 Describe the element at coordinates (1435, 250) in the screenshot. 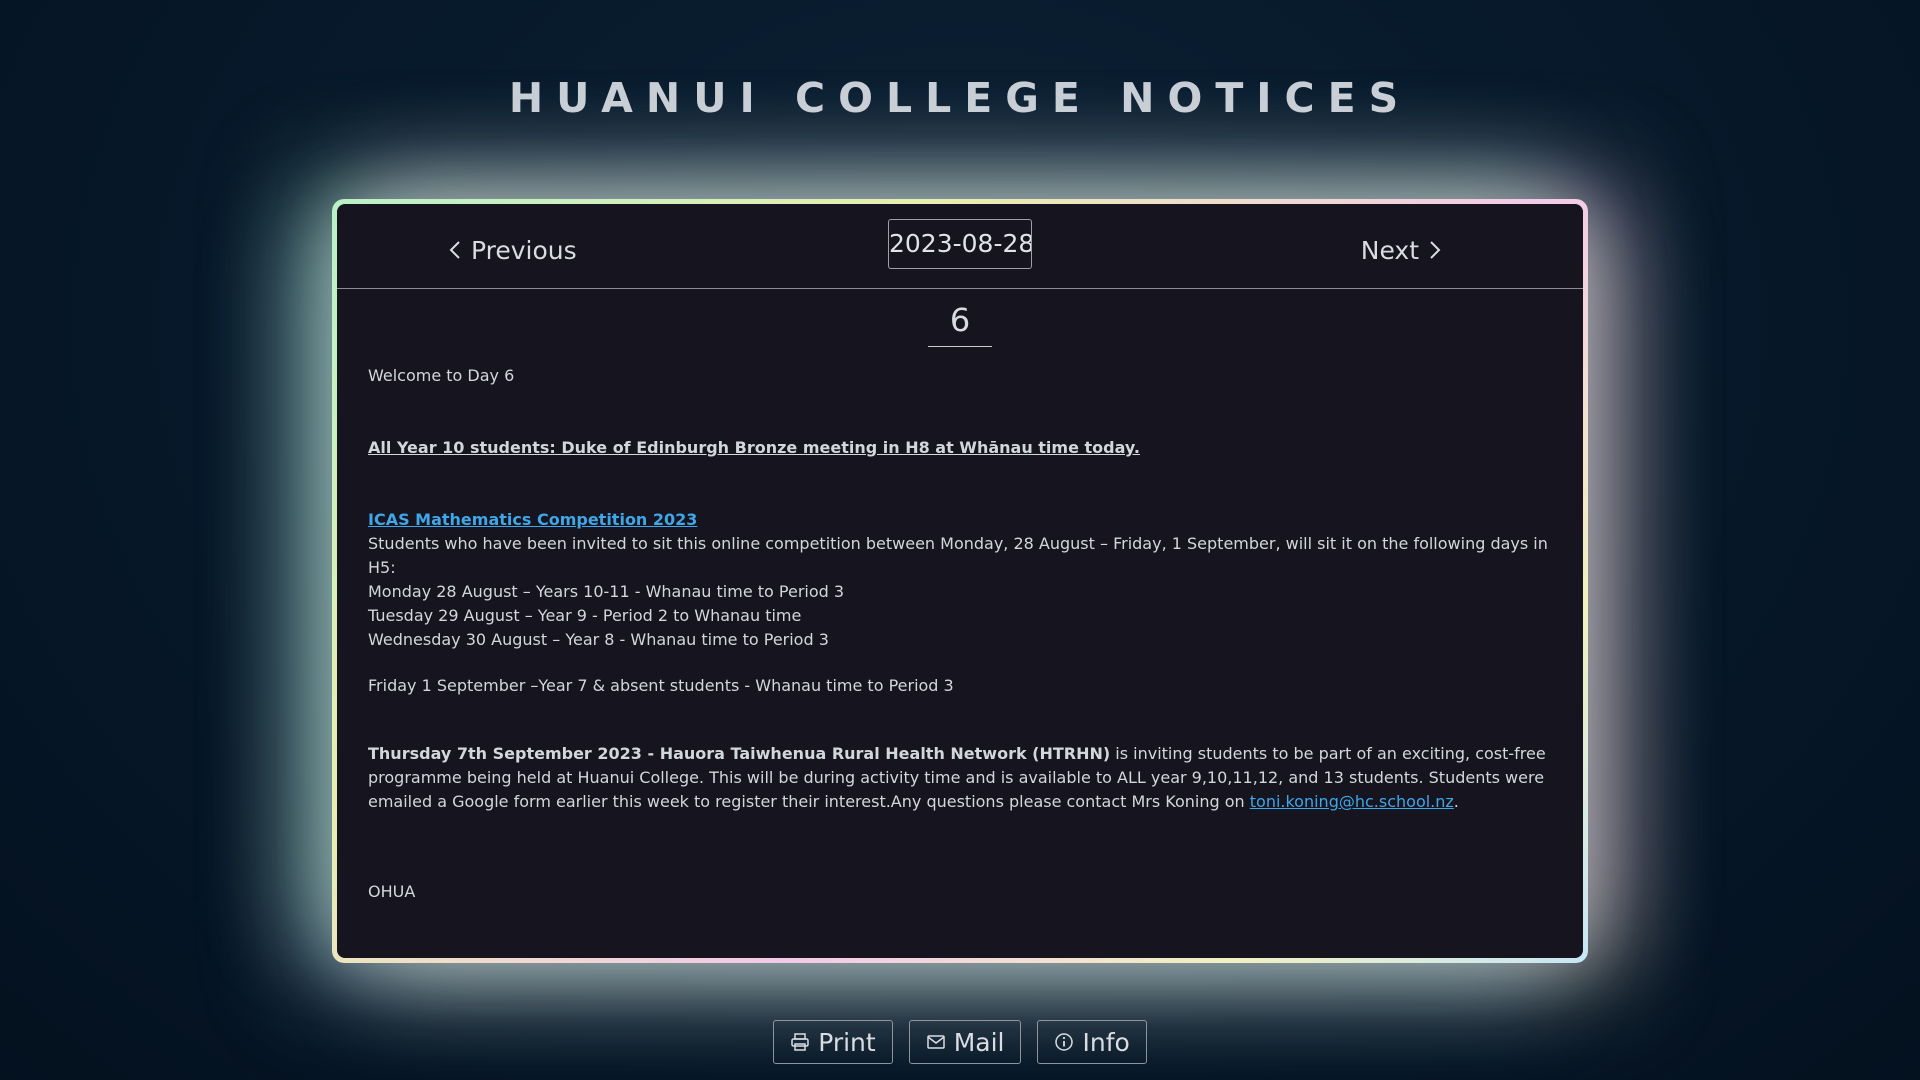

I see `chevron-right-icon` at that location.